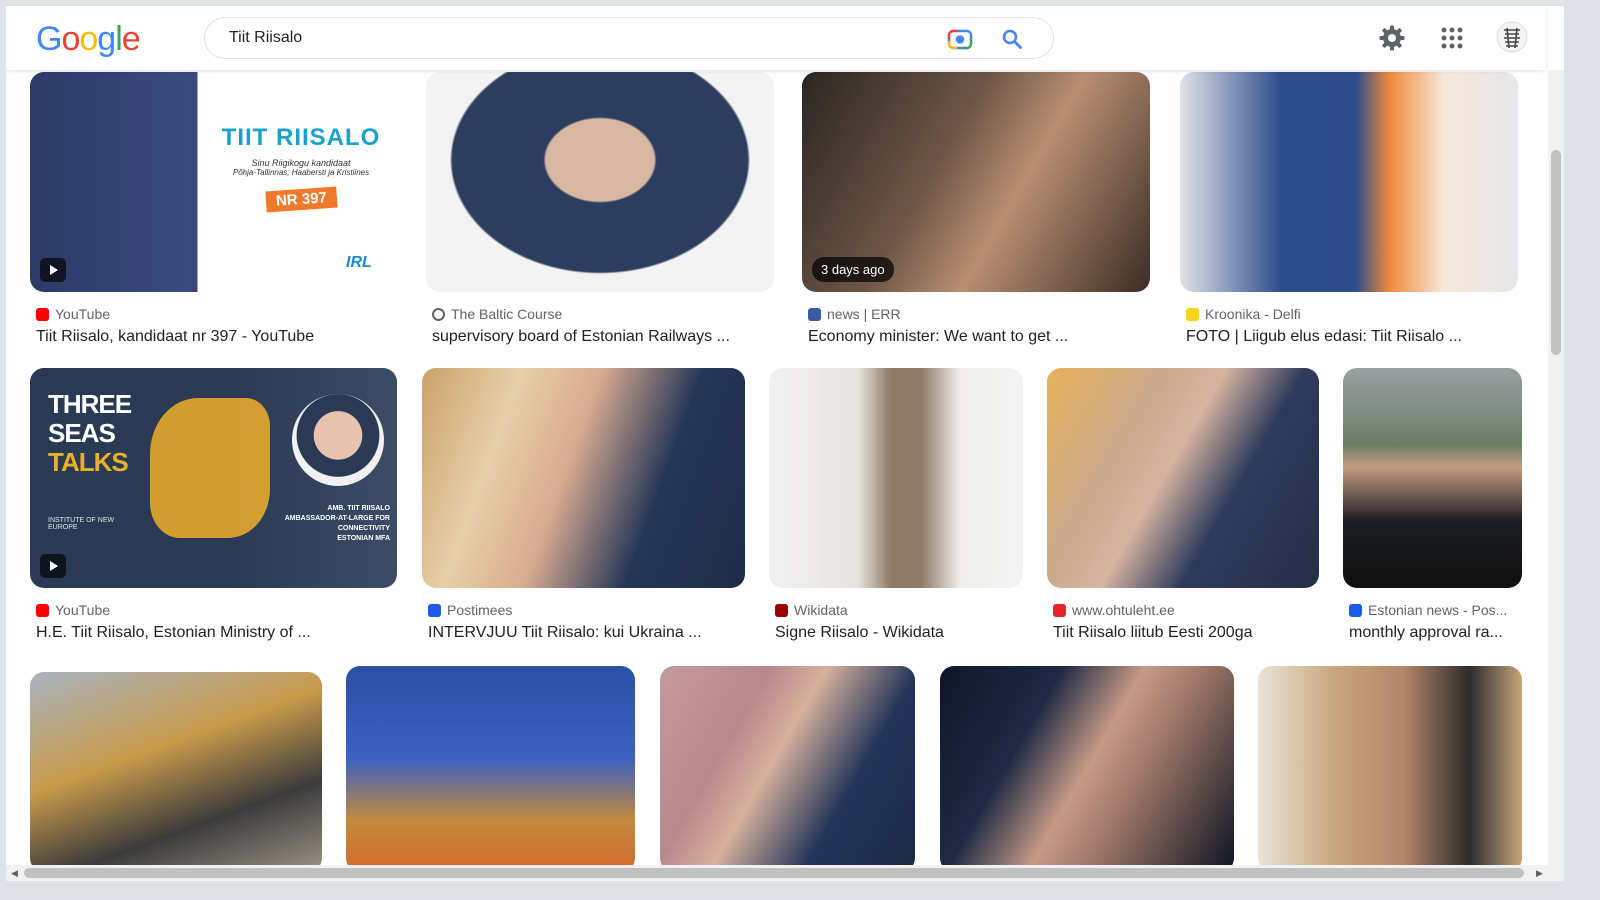 The height and width of the screenshot is (900, 1600). I want to click on search-icon, so click(1012, 39).